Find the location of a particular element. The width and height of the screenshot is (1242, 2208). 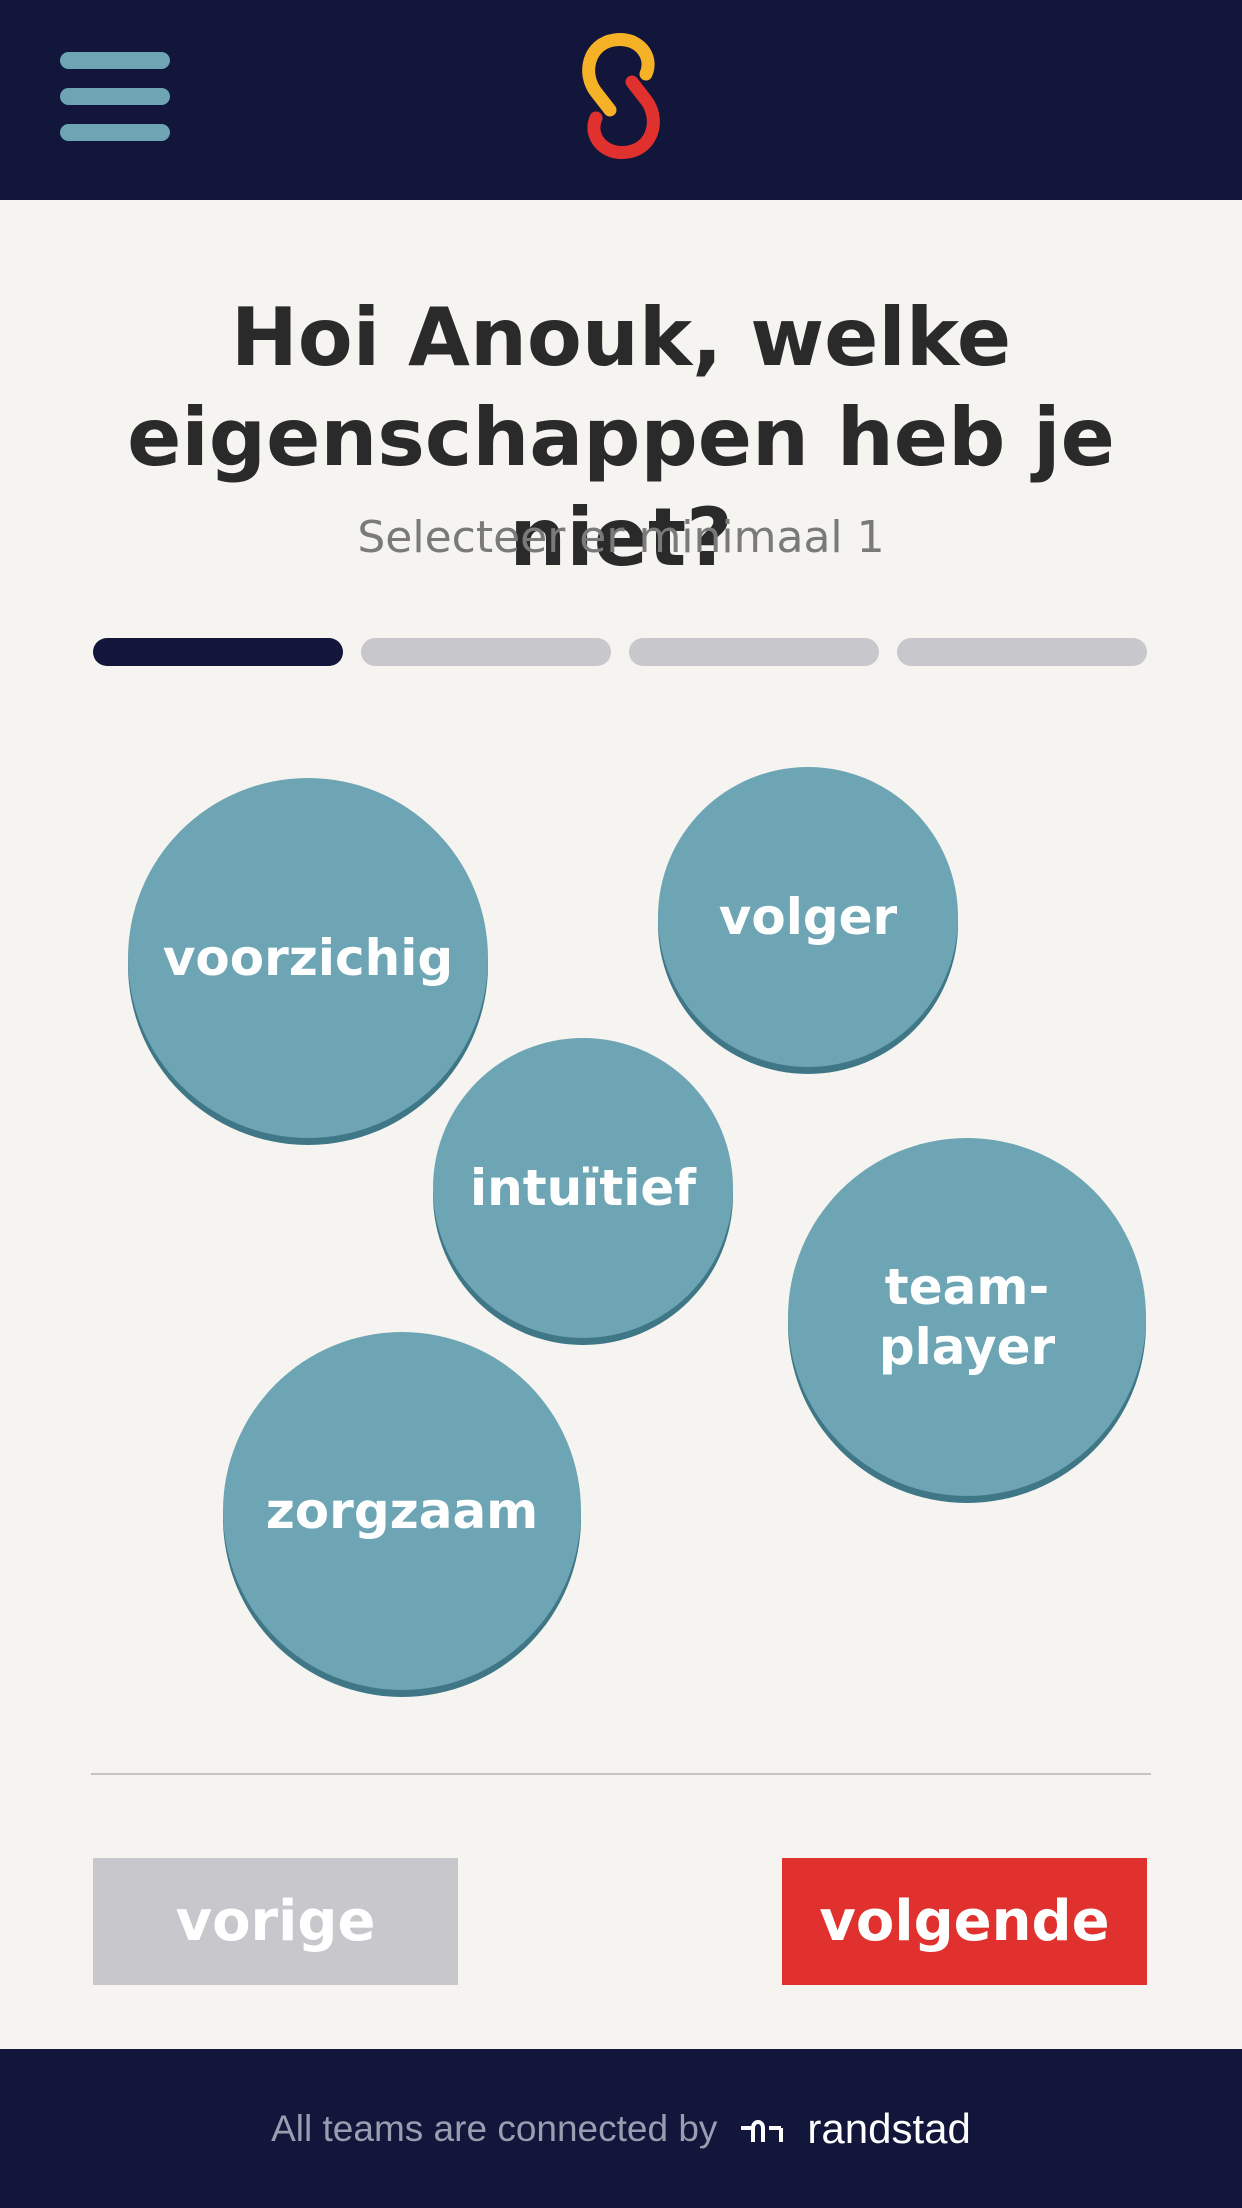

trait-bubble-zorgzaam: zorgzaam is located at coordinates (402, 1511).